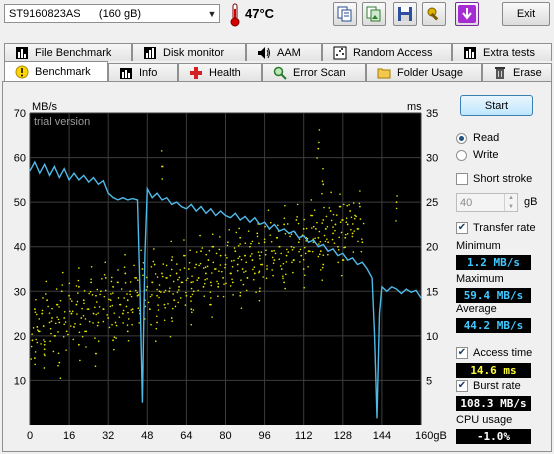 The height and width of the screenshot is (454, 554). What do you see at coordinates (429, 381) in the screenshot?
I see `y-right-tick-label: 5` at bounding box center [429, 381].